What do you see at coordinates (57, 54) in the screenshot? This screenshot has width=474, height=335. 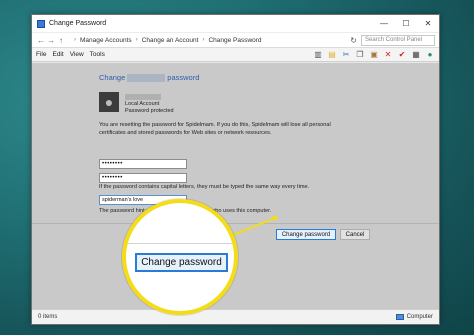 I see `menu-edit: Edit` at bounding box center [57, 54].